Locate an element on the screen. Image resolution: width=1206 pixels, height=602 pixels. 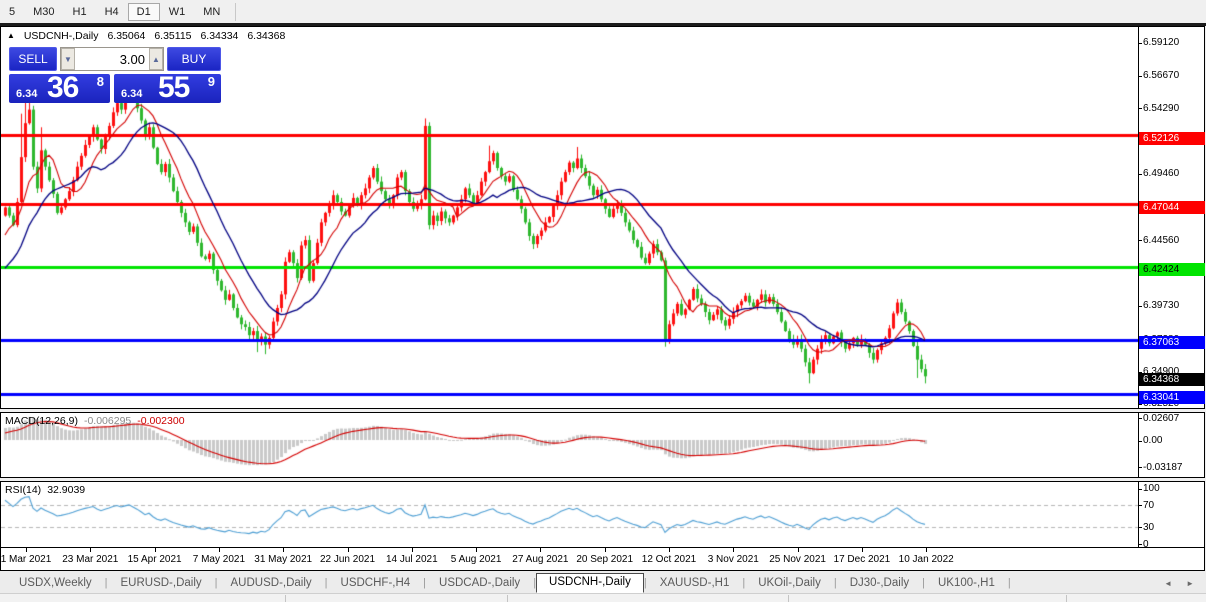
collapse-triangle-icon: ▲ is located at coordinates (11, 35).